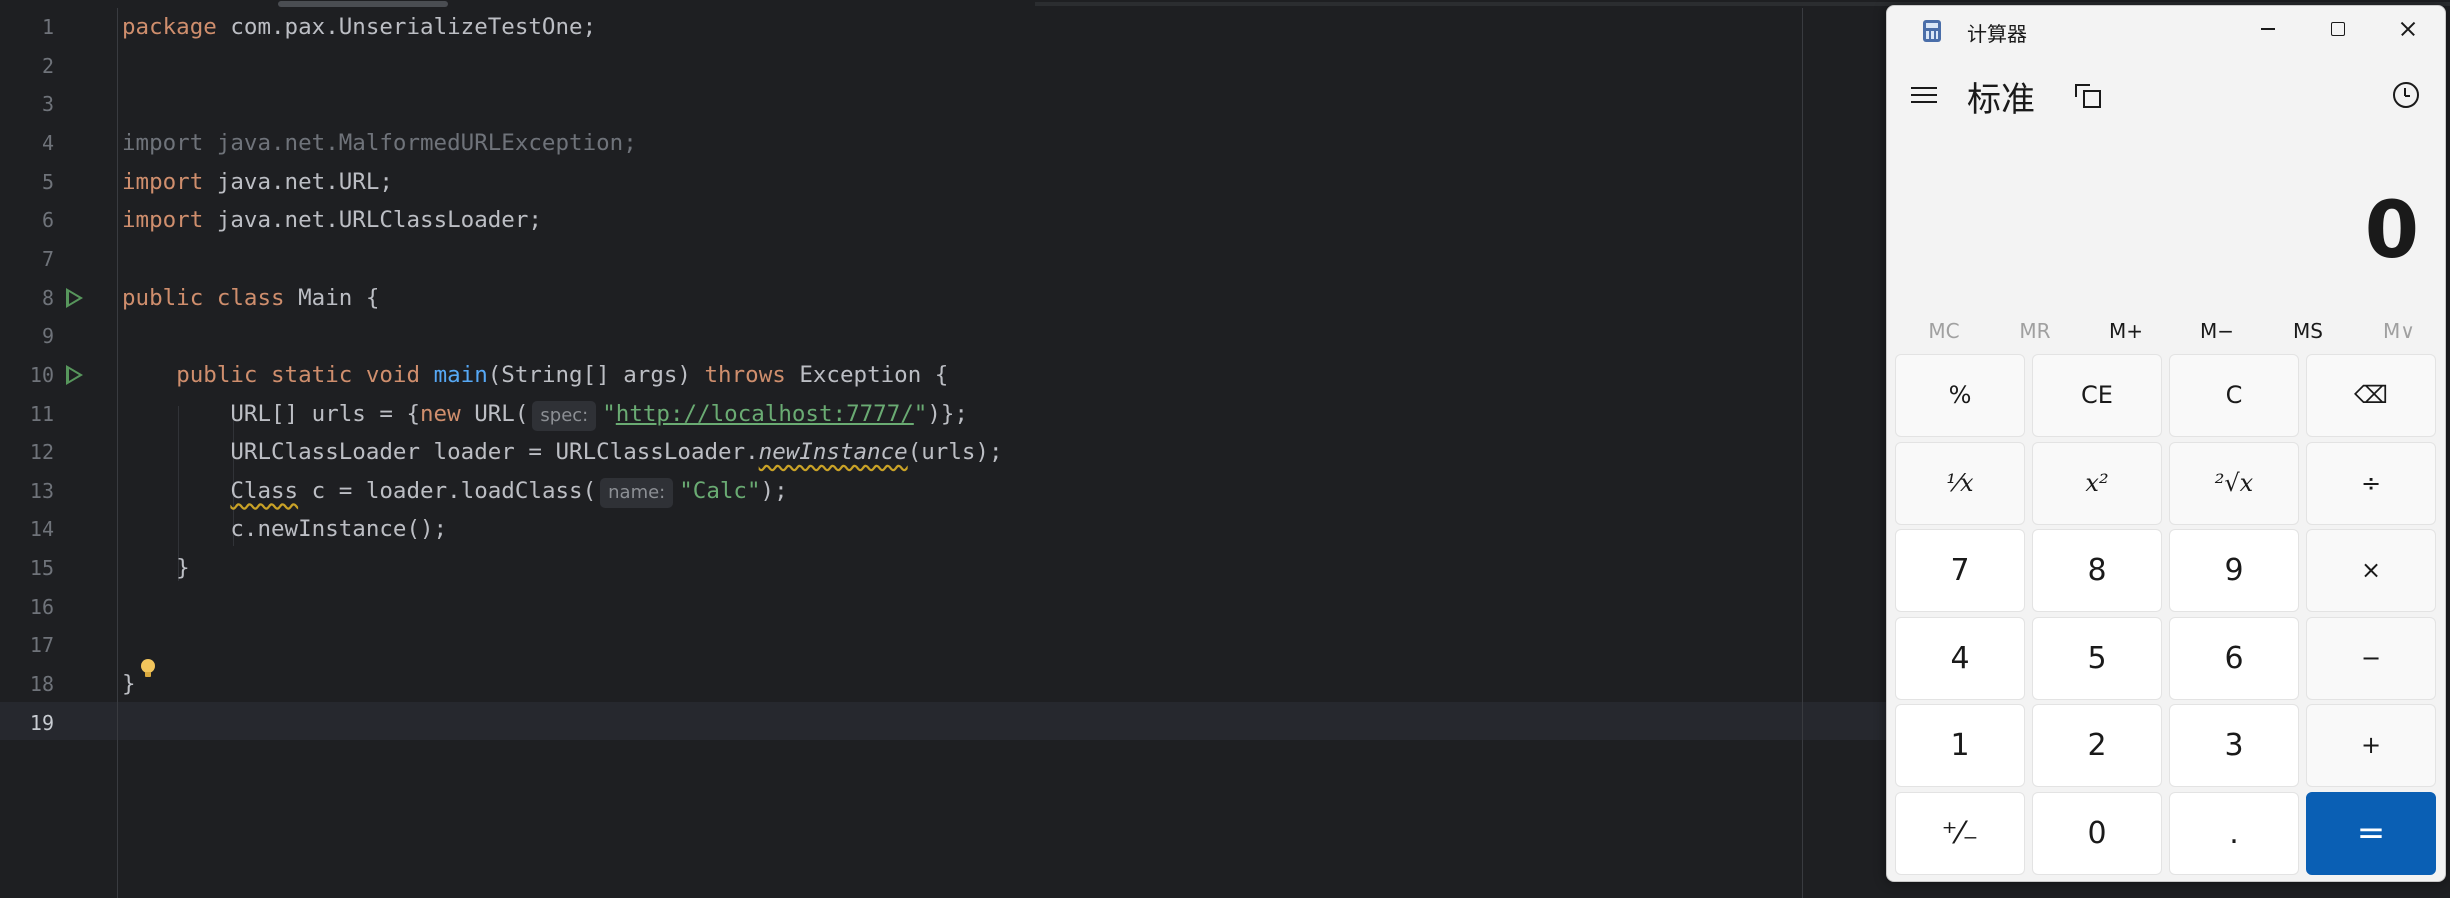 The width and height of the screenshot is (2450, 898). What do you see at coordinates (27, 568) in the screenshot?
I see `line-number: 15` at bounding box center [27, 568].